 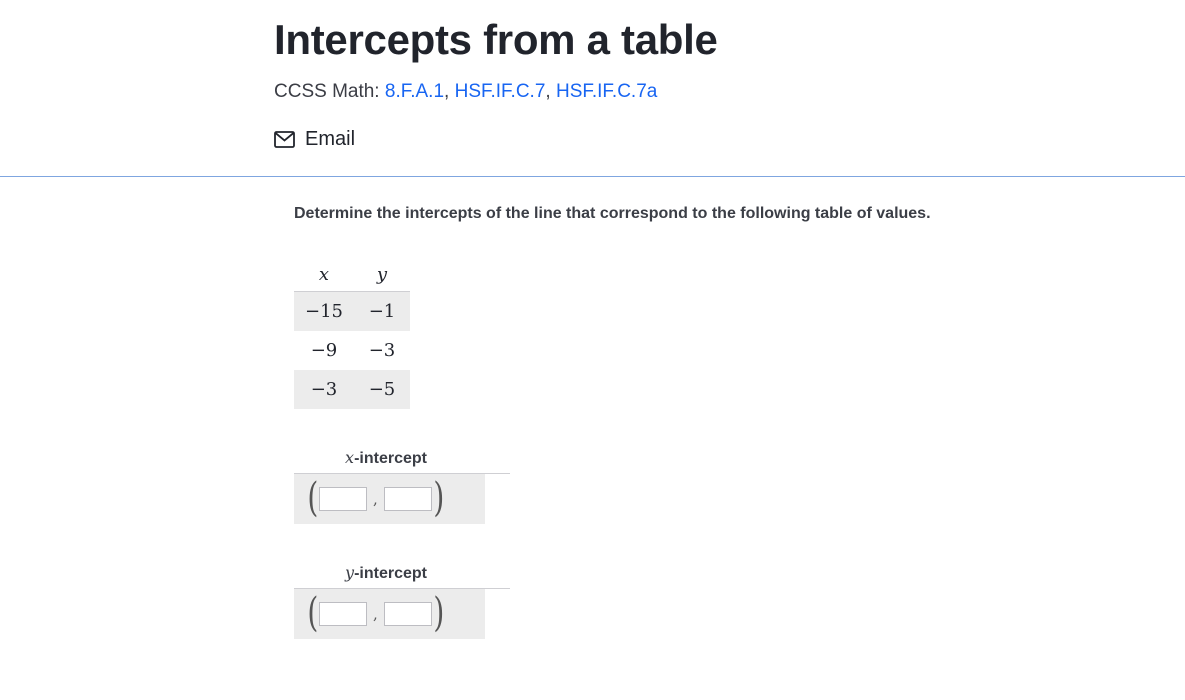 I want to click on table-cell-x: −9, so click(x=324, y=350).